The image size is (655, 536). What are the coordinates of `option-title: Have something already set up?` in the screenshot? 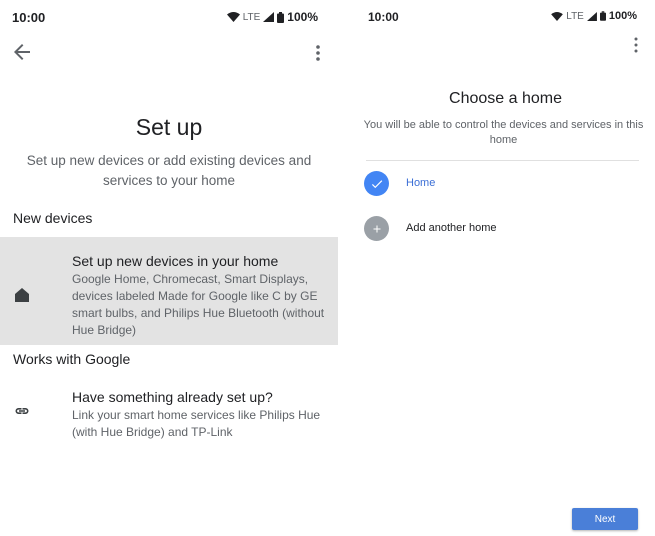 It's located at (172, 397).